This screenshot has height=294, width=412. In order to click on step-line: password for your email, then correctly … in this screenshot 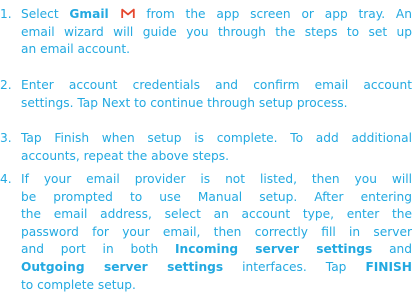, I will do `click(216, 231)`.